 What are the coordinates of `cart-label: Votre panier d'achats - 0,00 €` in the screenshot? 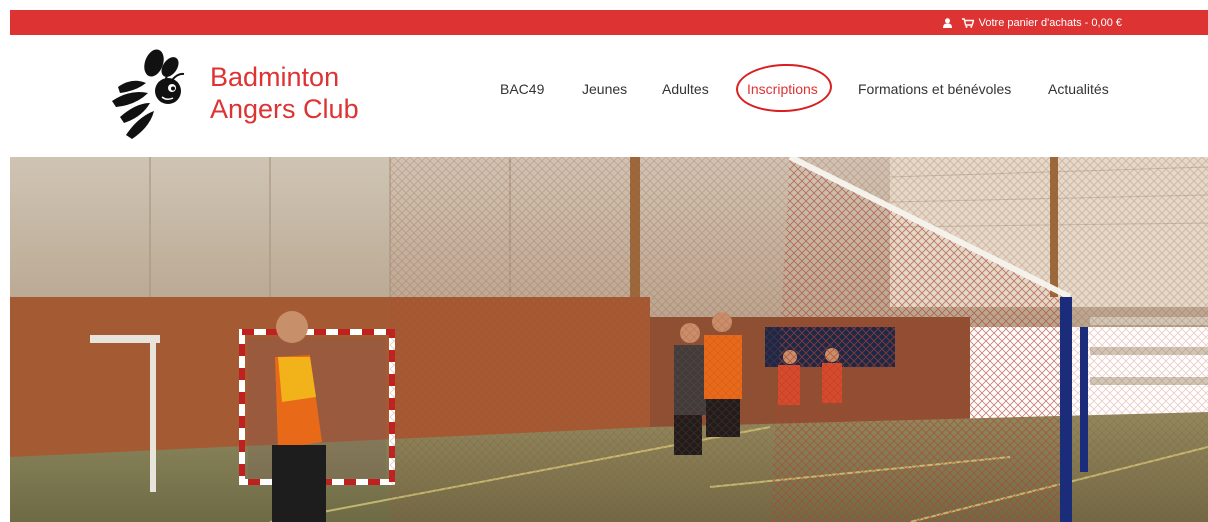 It's located at (1050, 22).